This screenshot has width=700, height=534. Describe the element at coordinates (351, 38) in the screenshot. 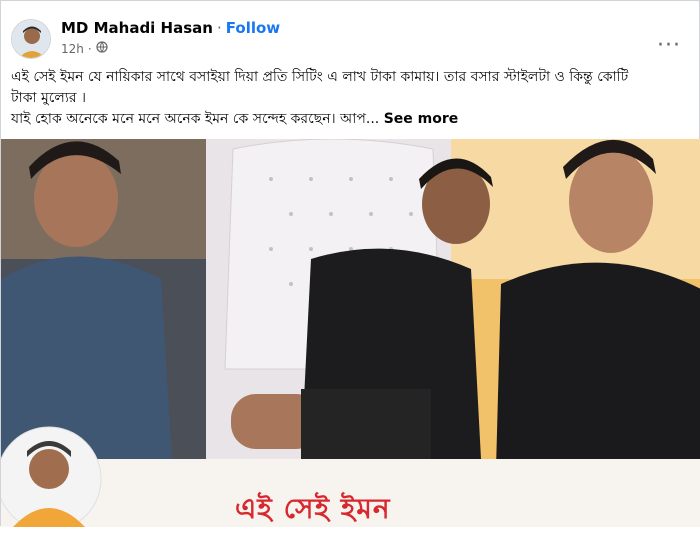

I see `post-header: MD Mahadi Hasan · Follow 12h · ···` at that location.